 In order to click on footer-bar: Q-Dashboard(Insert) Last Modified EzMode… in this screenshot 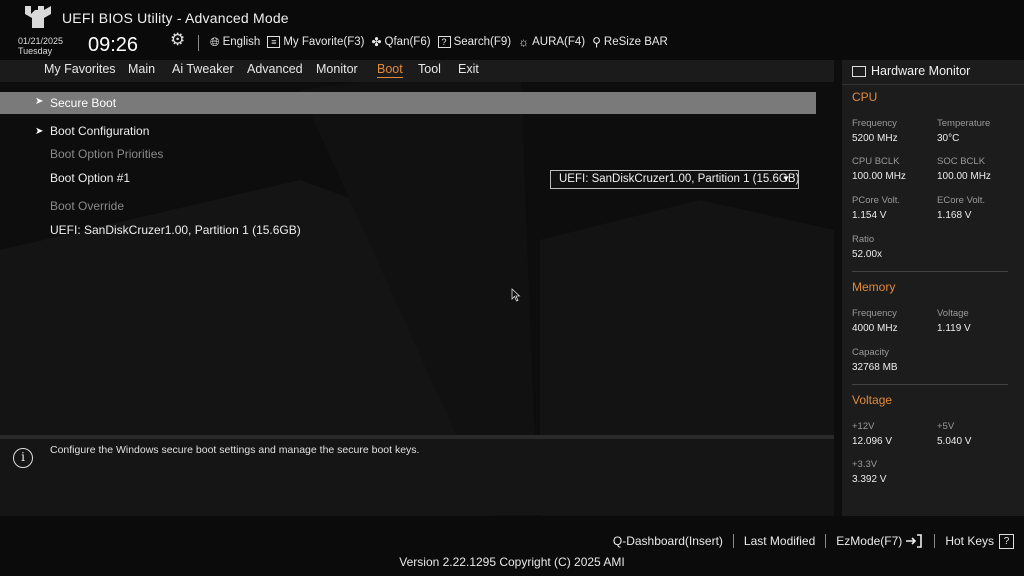, I will do `click(512, 546)`.